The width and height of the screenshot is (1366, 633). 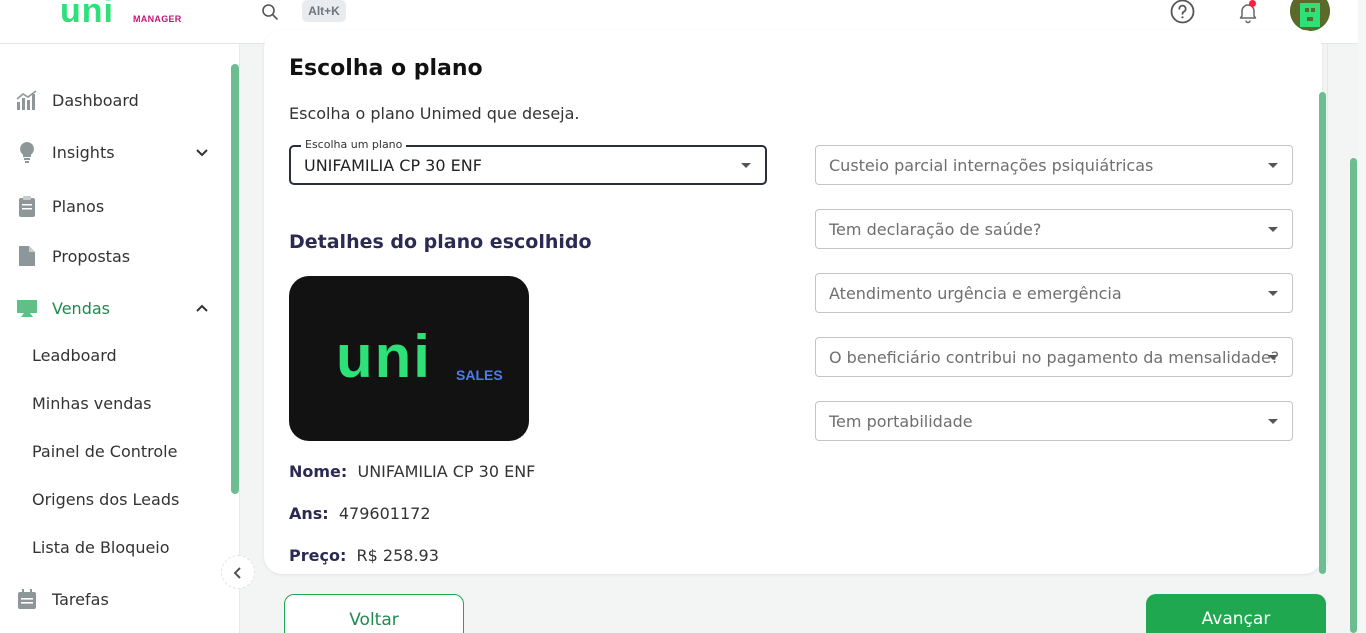 What do you see at coordinates (27, 308) in the screenshot?
I see `monitor-icon` at bounding box center [27, 308].